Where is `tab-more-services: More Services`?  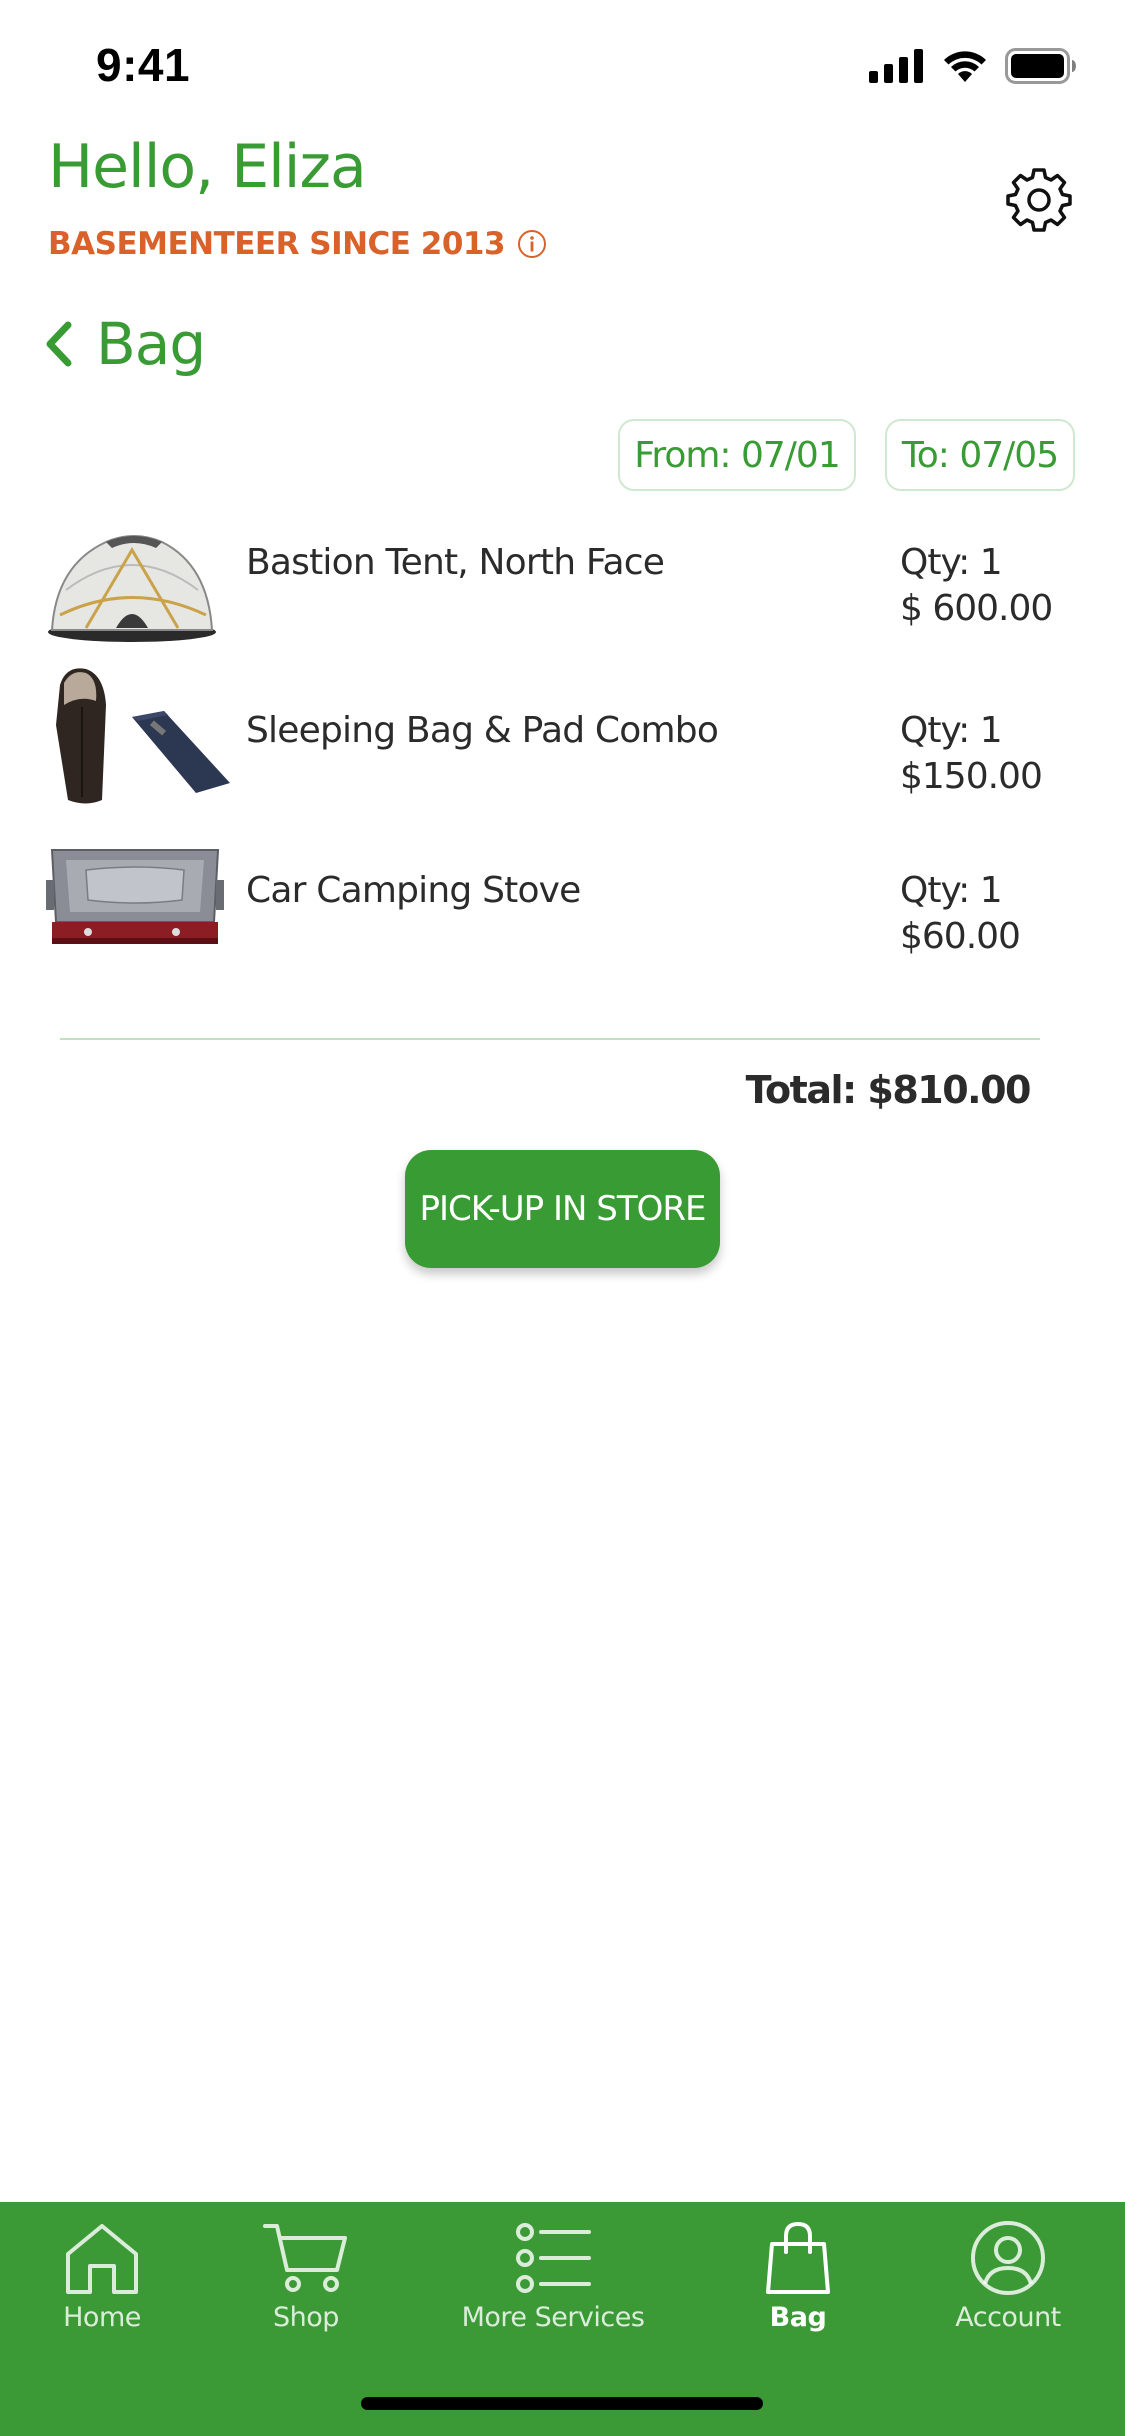
tab-more-services: More Services is located at coordinates (553, 2276).